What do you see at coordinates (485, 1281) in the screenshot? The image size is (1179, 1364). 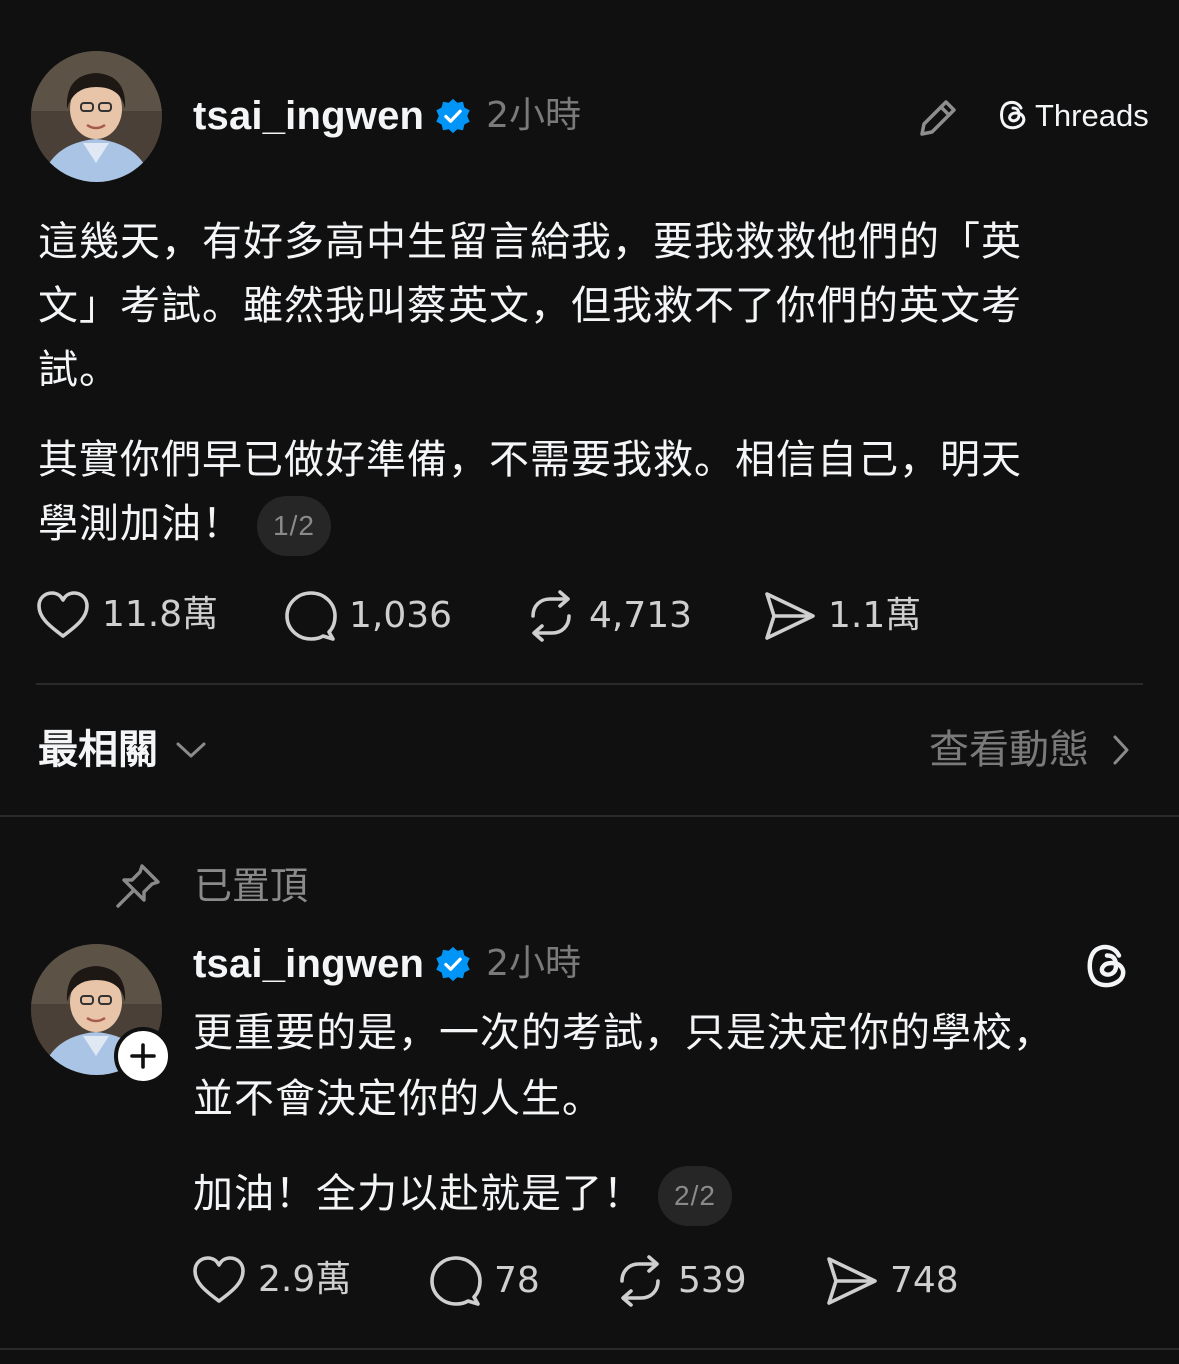 I see `reply-button: 78` at bounding box center [485, 1281].